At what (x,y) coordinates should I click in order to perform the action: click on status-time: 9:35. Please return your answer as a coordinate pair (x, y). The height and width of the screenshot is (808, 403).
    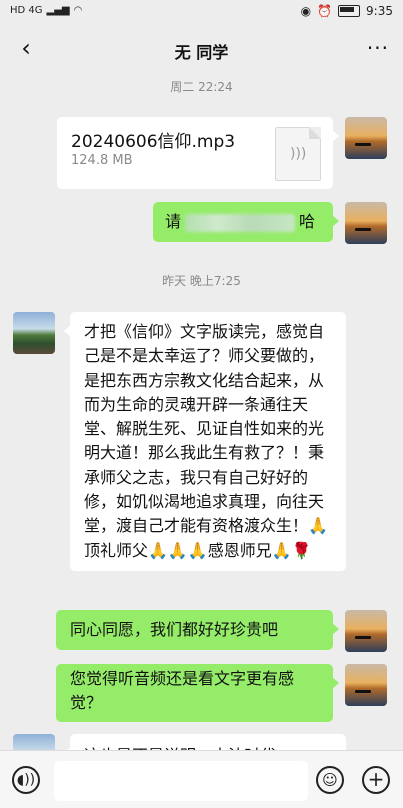
    Looking at the image, I should click on (379, 11).